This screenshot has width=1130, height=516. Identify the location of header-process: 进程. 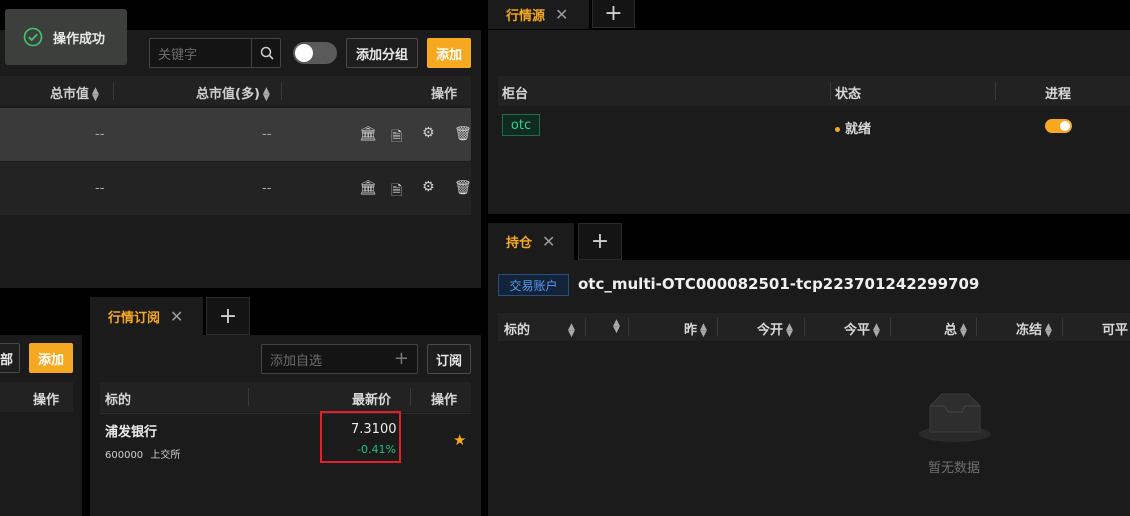
(1058, 94).